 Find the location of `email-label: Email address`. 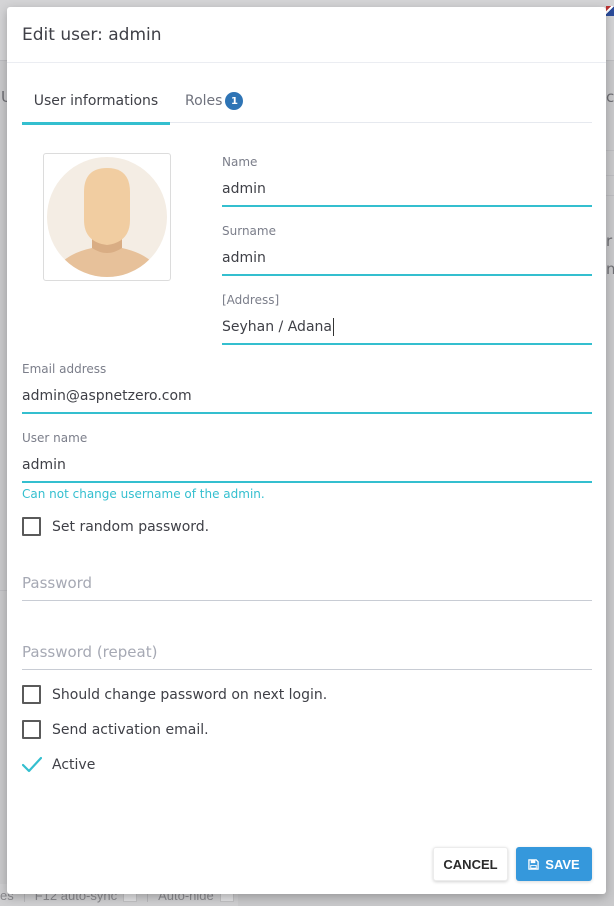

email-label: Email address is located at coordinates (64, 369).